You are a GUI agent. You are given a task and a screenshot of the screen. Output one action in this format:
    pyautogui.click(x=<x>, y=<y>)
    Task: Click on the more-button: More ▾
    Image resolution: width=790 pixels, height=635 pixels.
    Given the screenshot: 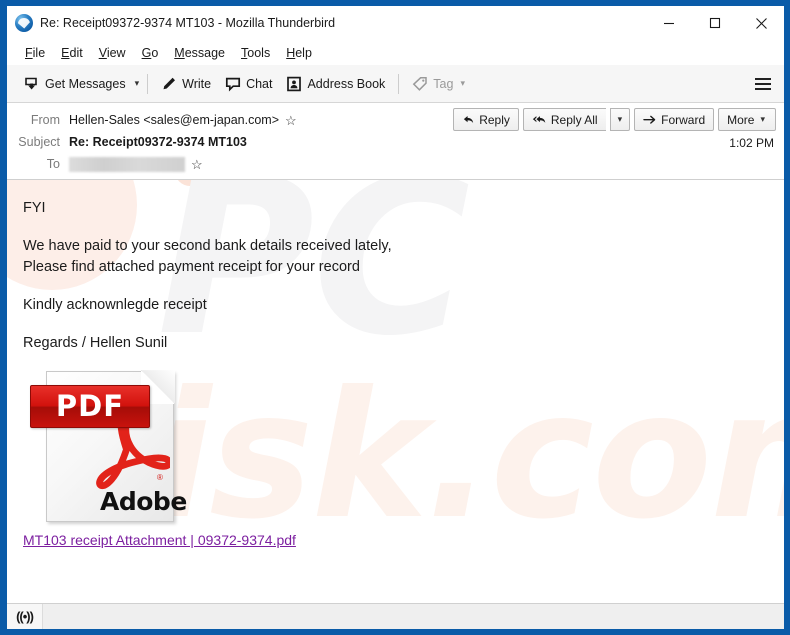 What is the action you would take?
    pyautogui.click(x=747, y=119)
    